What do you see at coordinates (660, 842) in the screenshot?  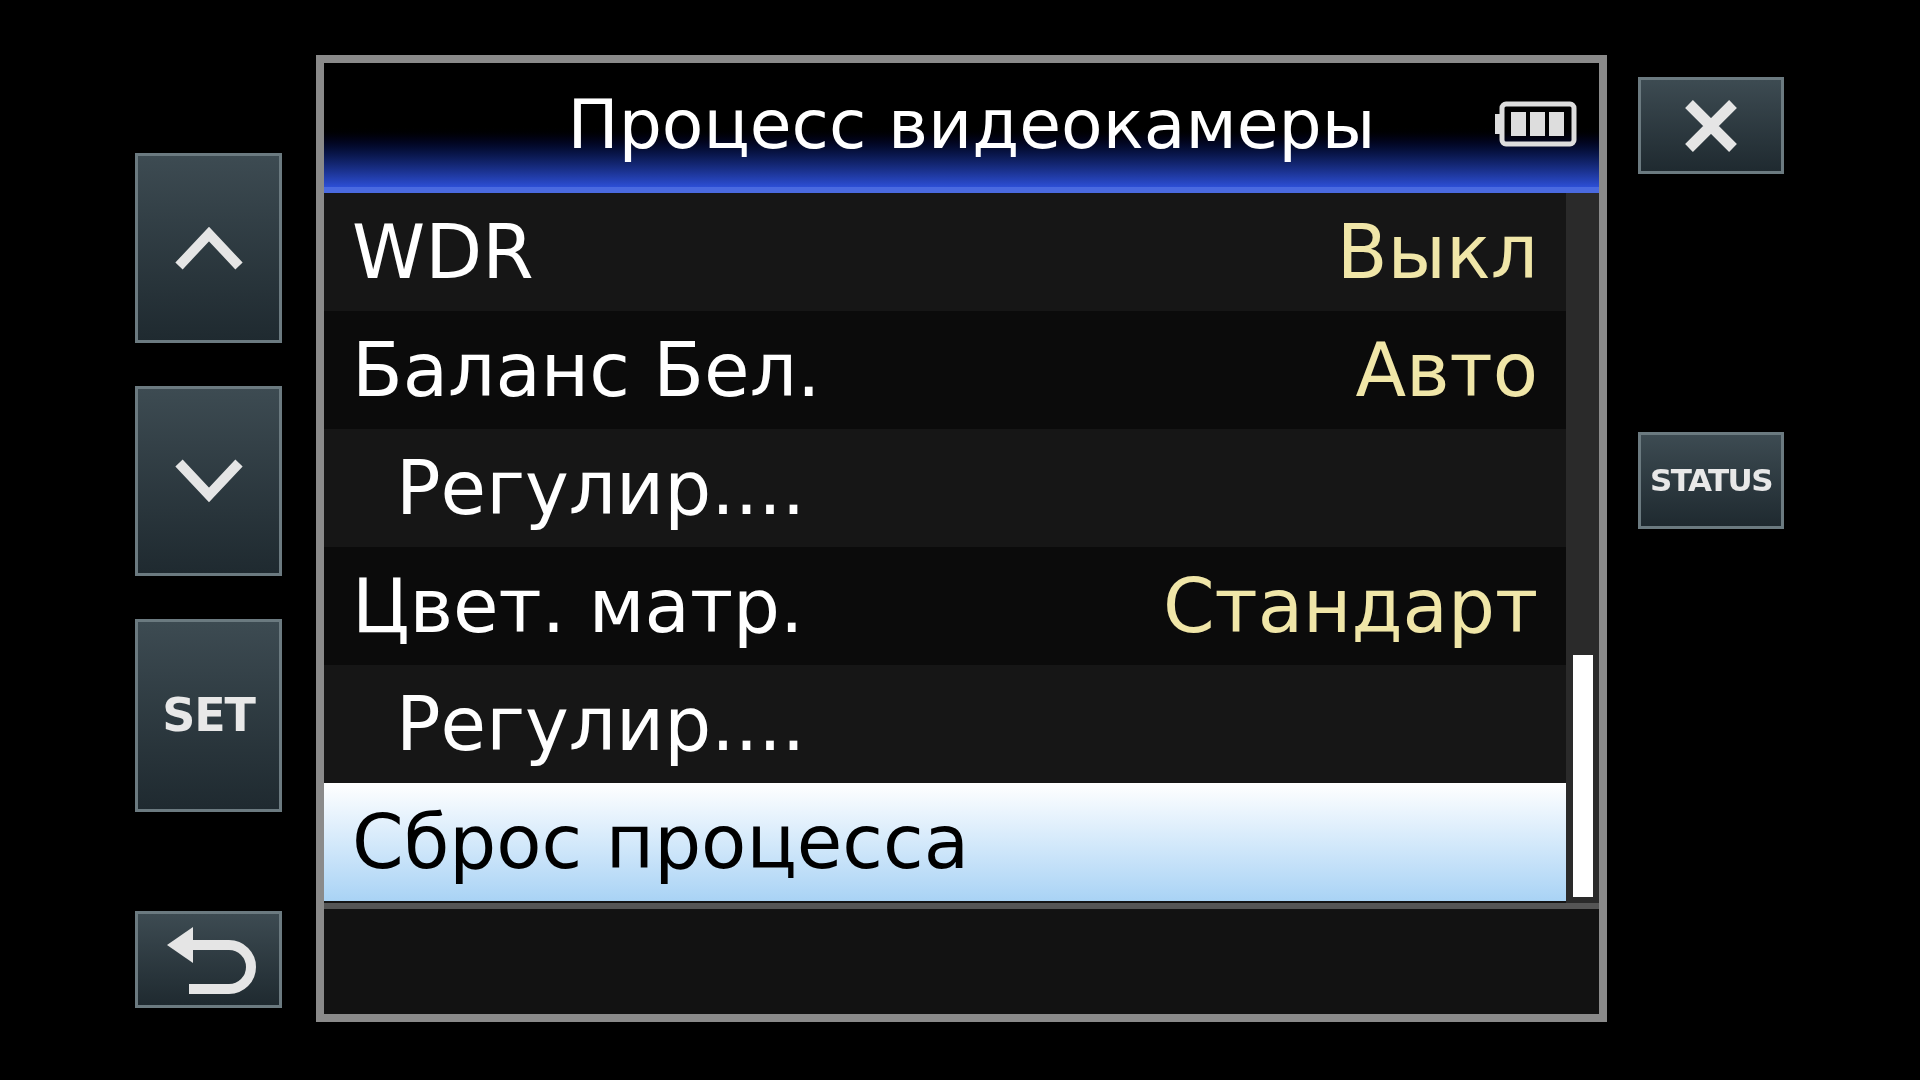 I see `item-label: Сброс процесса` at bounding box center [660, 842].